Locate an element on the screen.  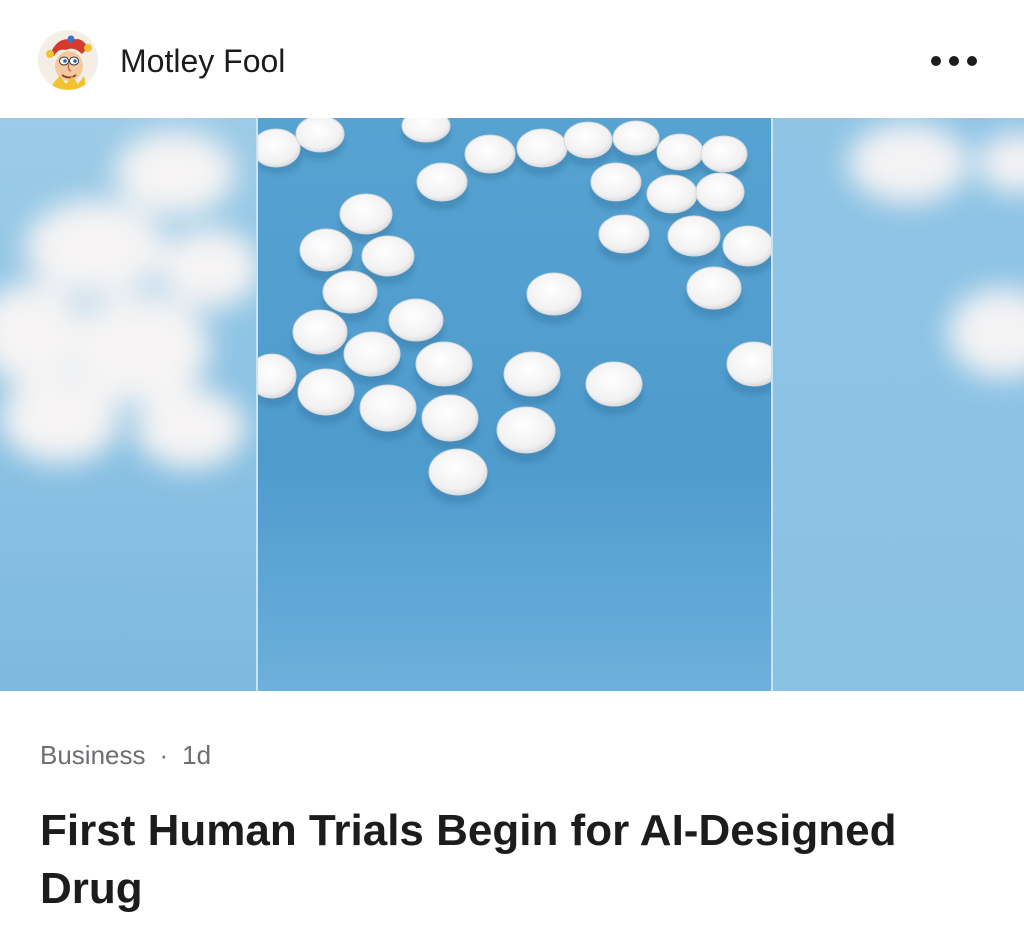
article-age: 1d is located at coordinates (197, 755).